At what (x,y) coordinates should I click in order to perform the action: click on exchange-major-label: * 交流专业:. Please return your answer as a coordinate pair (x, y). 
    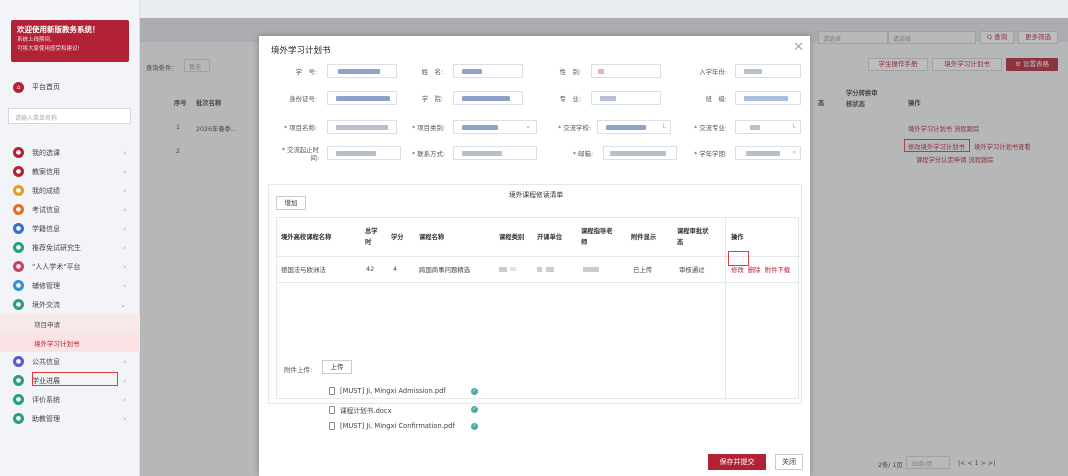
    Looking at the image, I should click on (710, 128).